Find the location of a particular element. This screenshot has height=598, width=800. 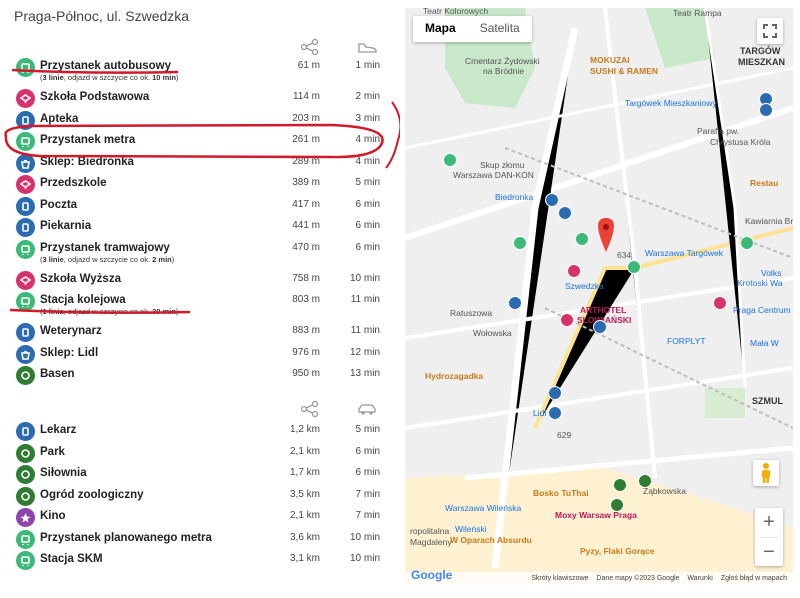

poi-distance: 289 m is located at coordinates (306, 161).